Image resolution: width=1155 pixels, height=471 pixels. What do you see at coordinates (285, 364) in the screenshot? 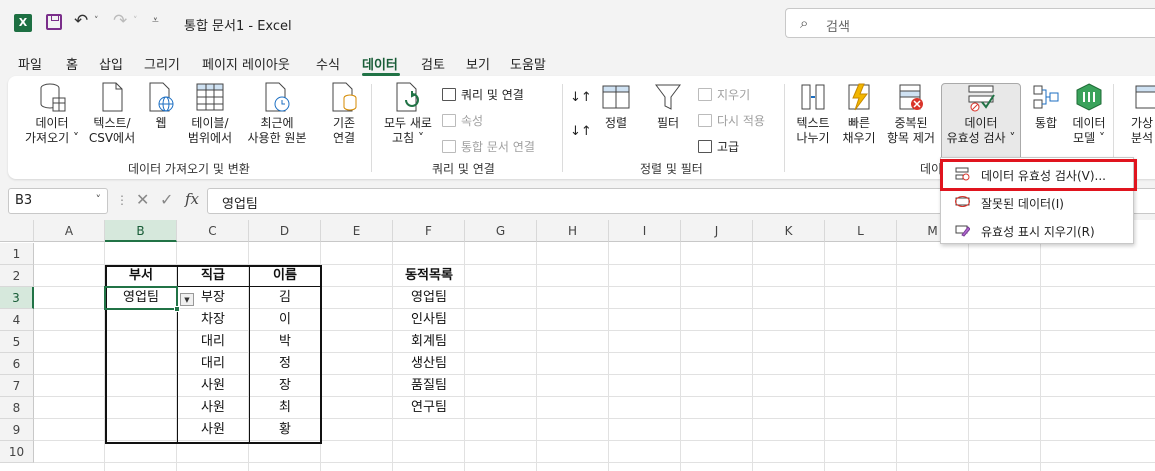
I see `table-cell-name: 정` at bounding box center [285, 364].